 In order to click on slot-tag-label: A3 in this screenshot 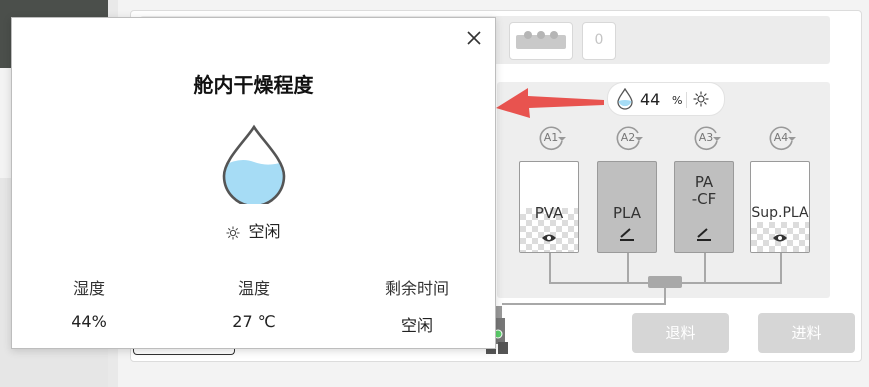, I will do `click(706, 137)`.